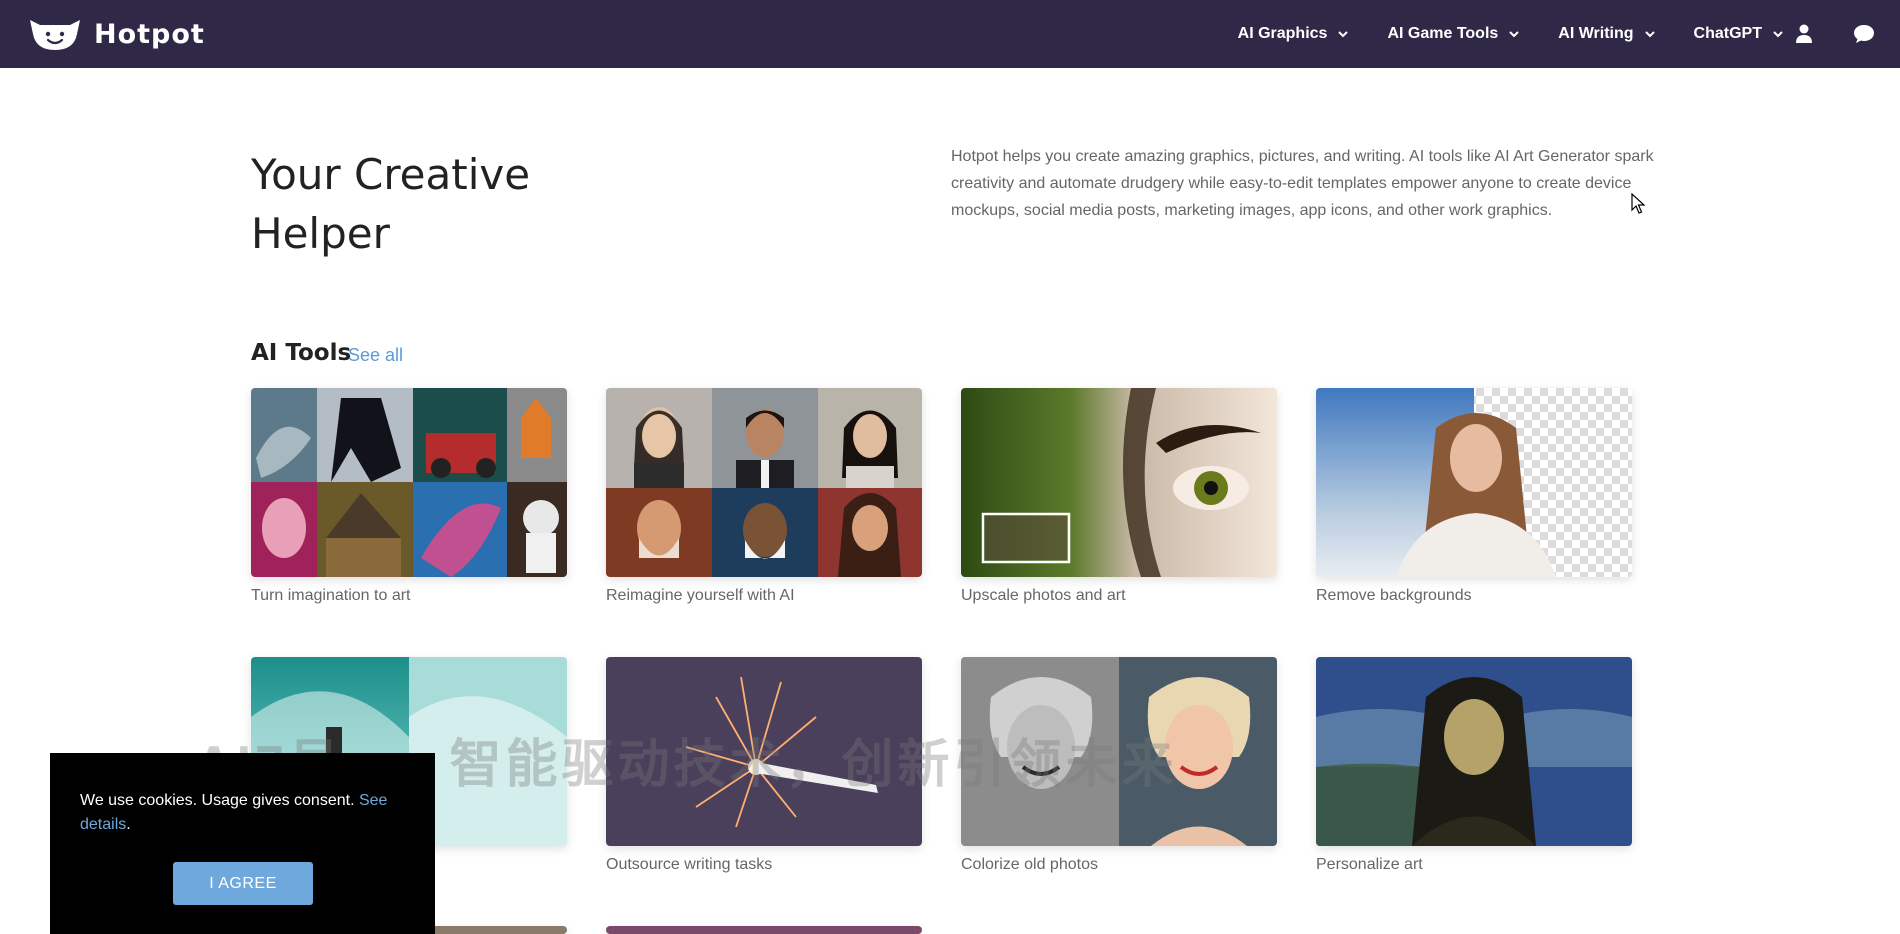  What do you see at coordinates (1043, 595) in the screenshot?
I see `tool-card-label: Upscale photos and art` at bounding box center [1043, 595].